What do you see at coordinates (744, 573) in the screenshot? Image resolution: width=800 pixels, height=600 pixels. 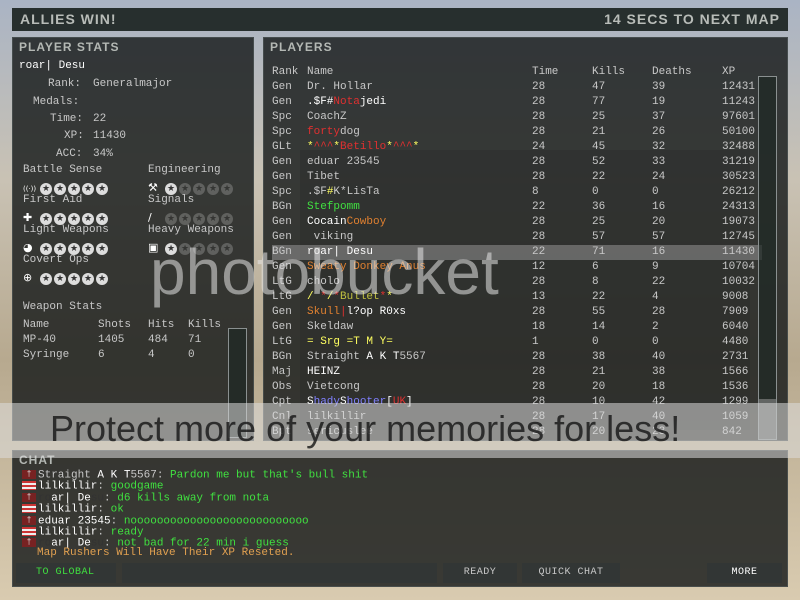 I see `more-button: MORE` at bounding box center [744, 573].